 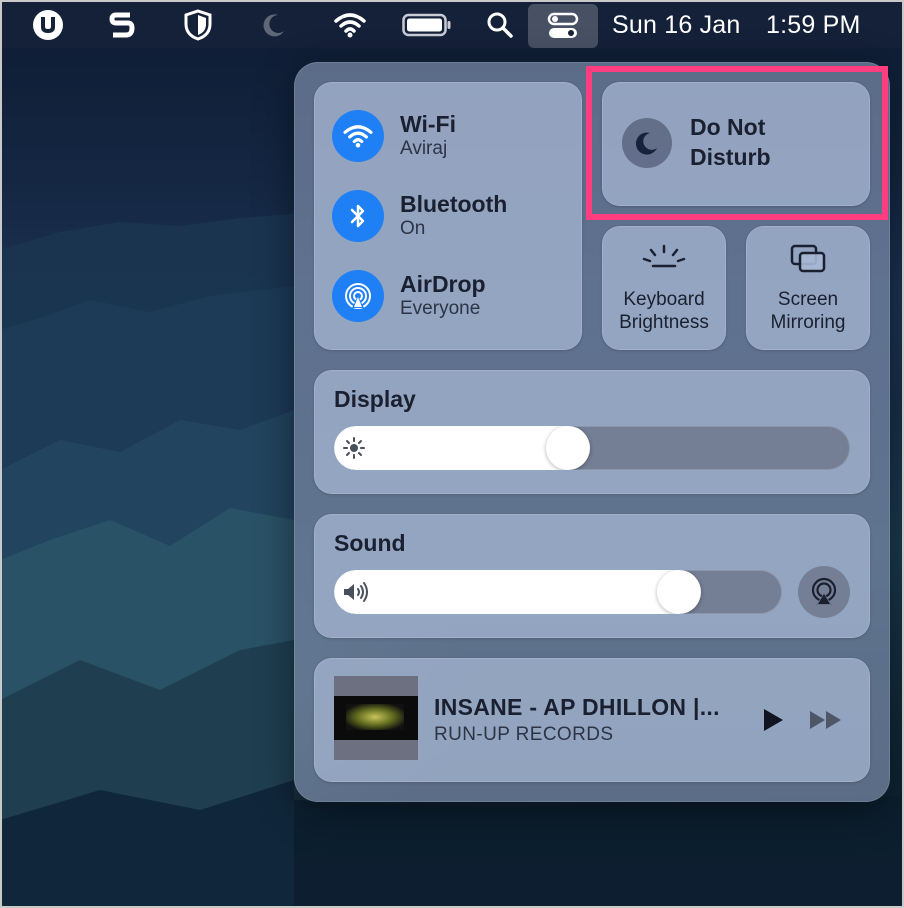 What do you see at coordinates (122, 25) in the screenshot?
I see `s-app-icon` at bounding box center [122, 25].